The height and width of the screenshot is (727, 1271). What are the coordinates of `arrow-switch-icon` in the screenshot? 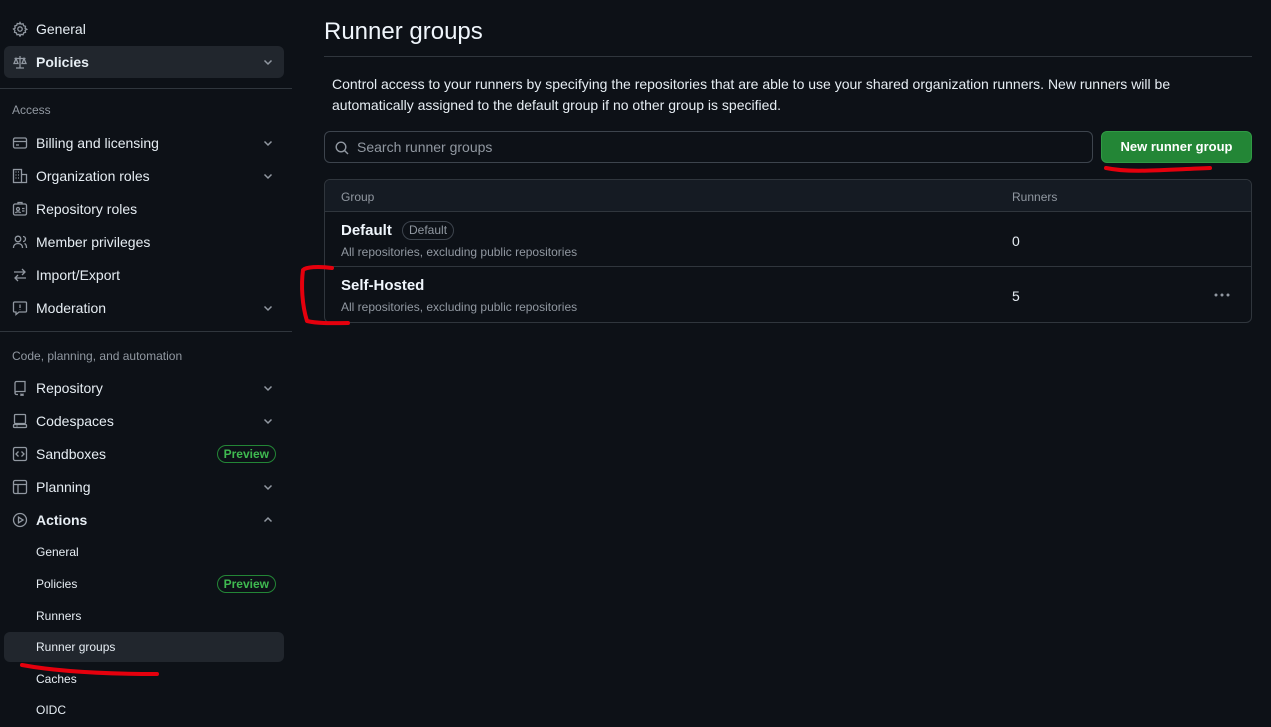 It's located at (20, 275).